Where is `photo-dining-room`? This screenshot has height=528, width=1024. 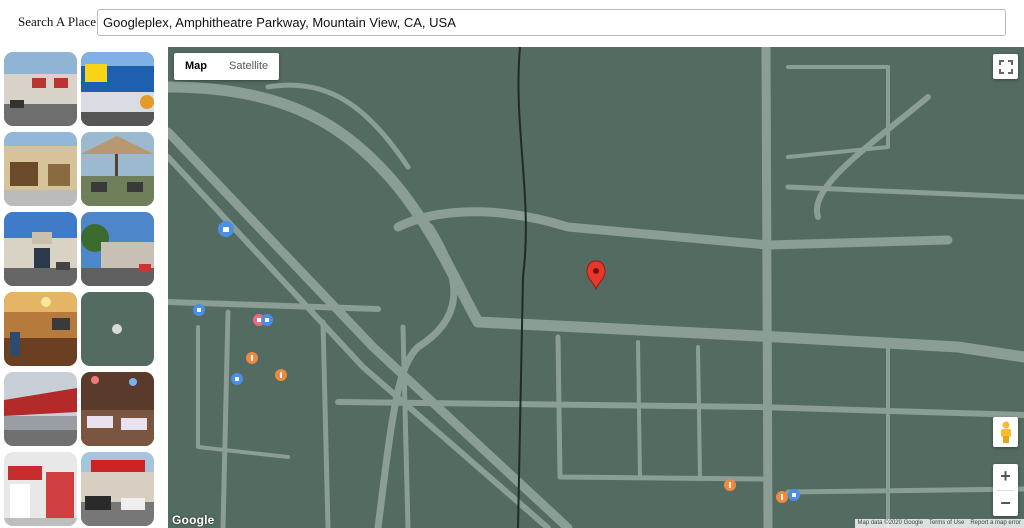
photo-dining-room is located at coordinates (117, 409).